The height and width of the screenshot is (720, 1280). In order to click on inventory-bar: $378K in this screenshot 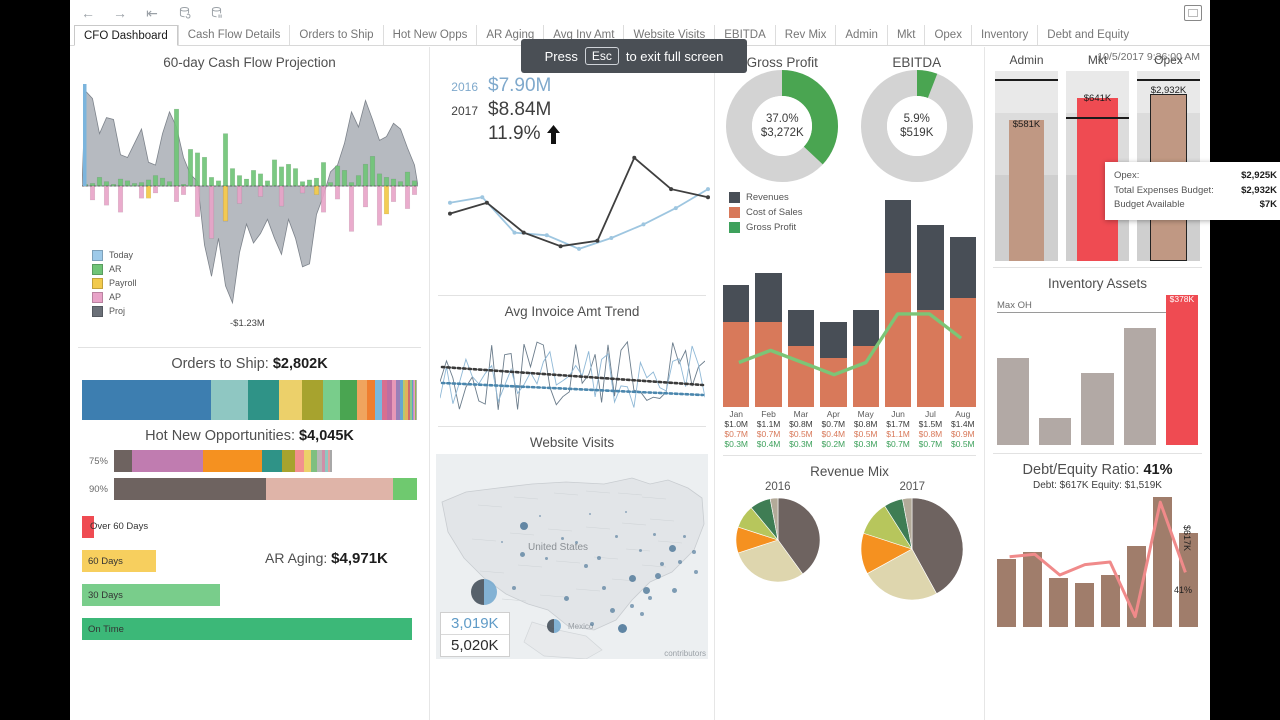, I will do `click(1182, 369)`.